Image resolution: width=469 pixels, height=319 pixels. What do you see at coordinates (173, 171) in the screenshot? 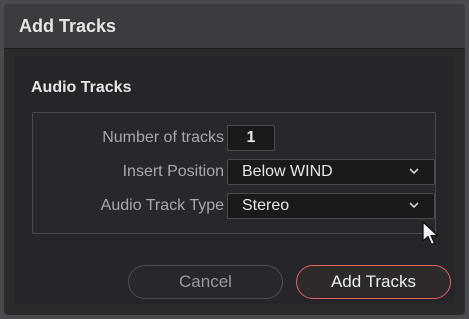
I see `insert-position-label: Insert Position` at bounding box center [173, 171].